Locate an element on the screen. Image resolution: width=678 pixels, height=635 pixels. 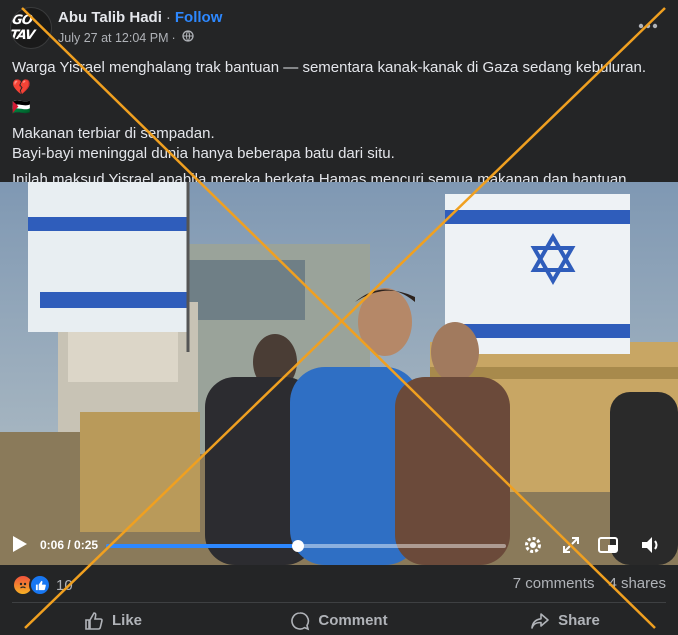
comment-bubble-icon is located at coordinates (300, 620).